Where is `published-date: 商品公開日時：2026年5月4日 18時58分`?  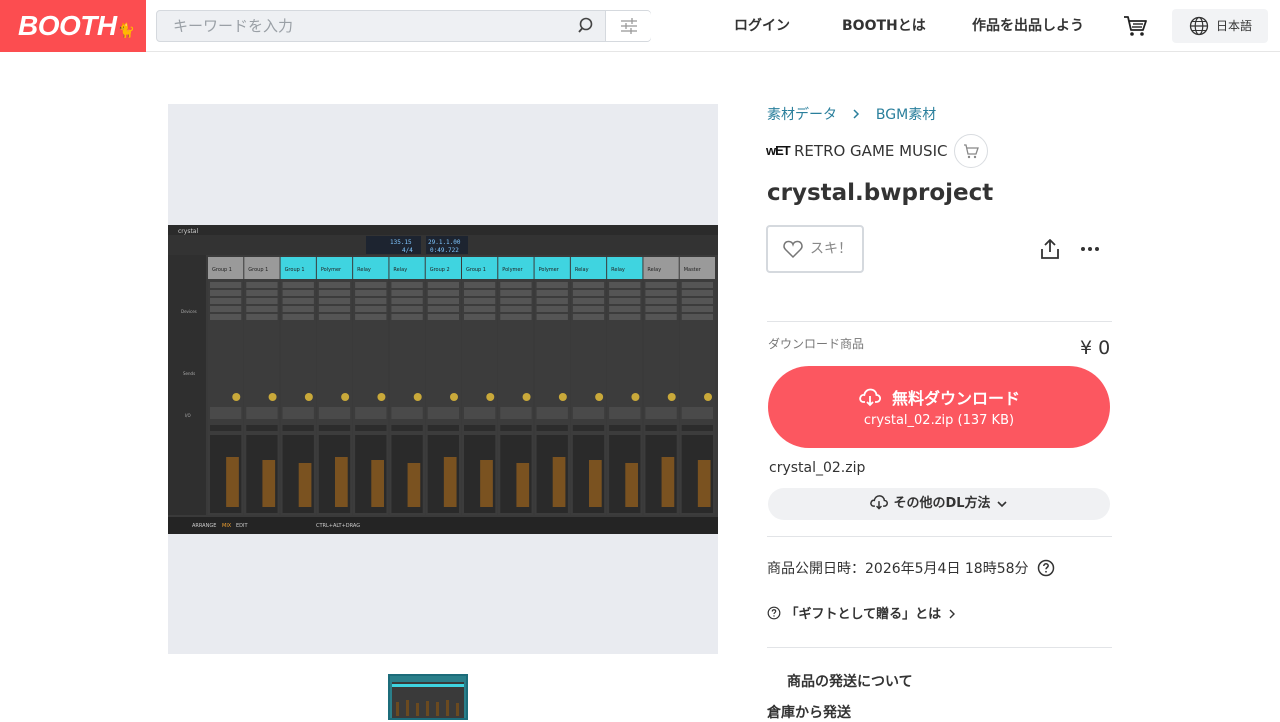 published-date: 商品公開日時：2026年5月4日 18時58分 is located at coordinates (911, 568).